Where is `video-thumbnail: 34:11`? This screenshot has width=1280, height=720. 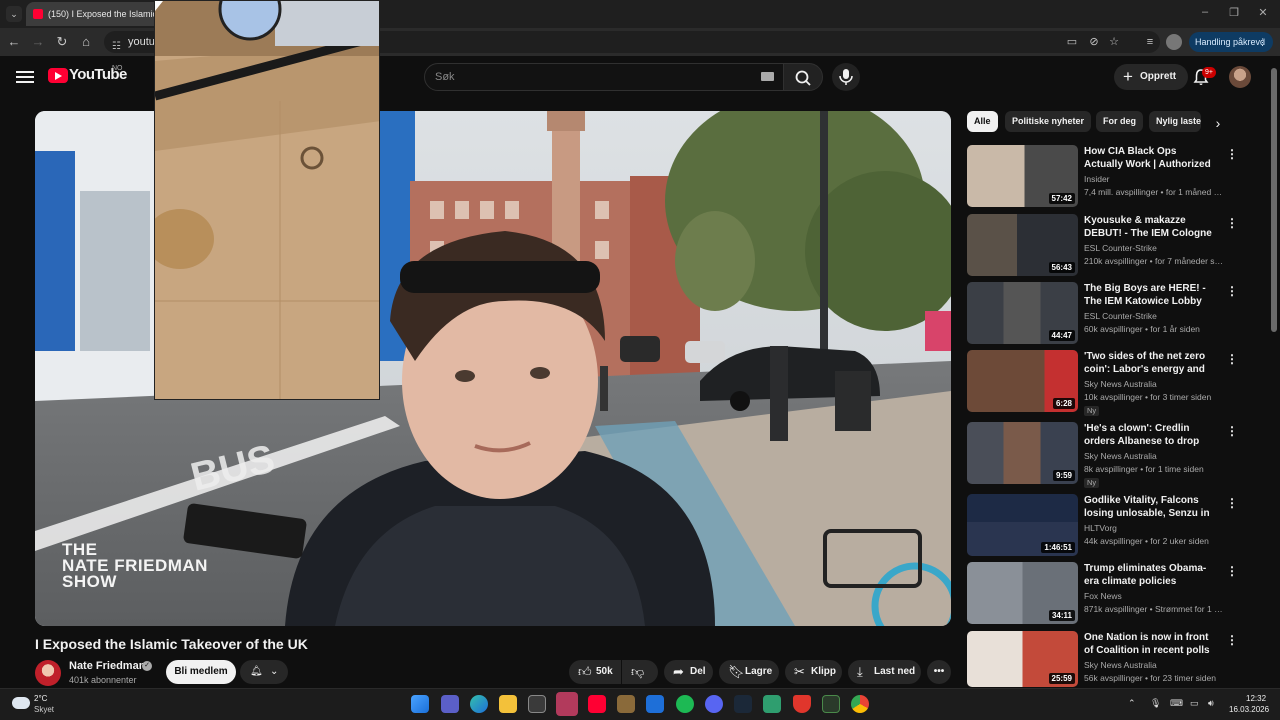
video-thumbnail: 34:11 is located at coordinates (1022, 593).